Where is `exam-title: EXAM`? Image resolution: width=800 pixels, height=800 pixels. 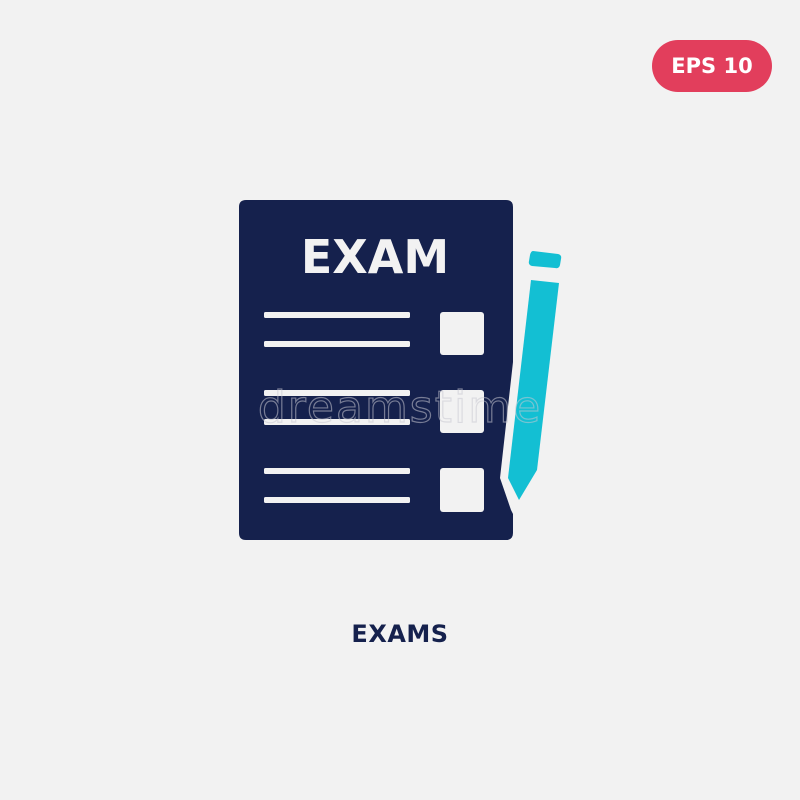 exam-title: EXAM is located at coordinates (375, 257).